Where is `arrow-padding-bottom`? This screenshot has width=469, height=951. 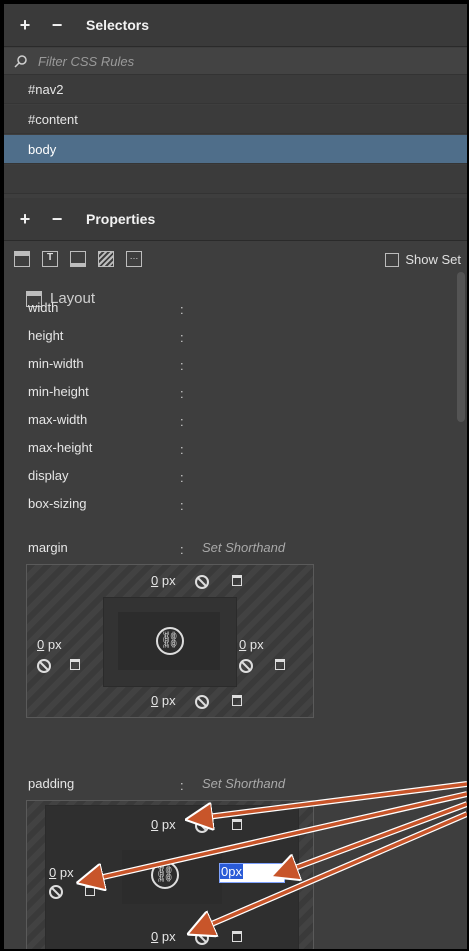 arrow-padding-bottom is located at coordinates (333, 870).